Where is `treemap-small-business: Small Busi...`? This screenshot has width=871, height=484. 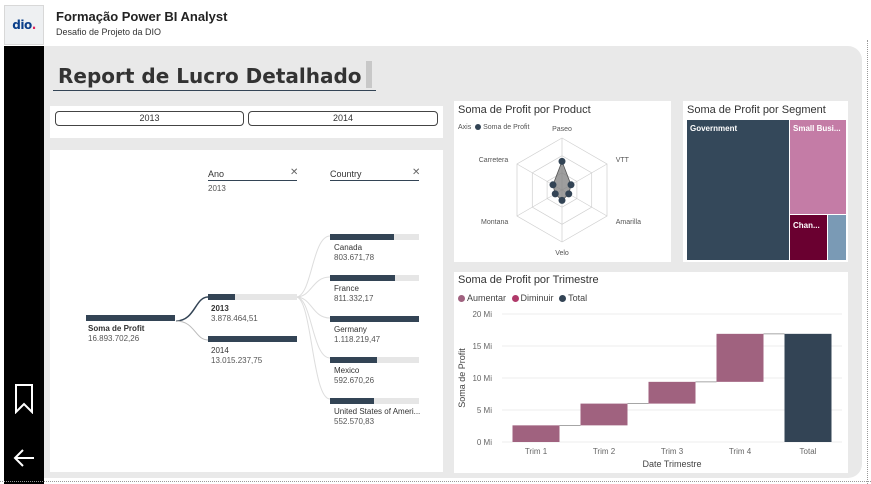 treemap-small-business: Small Busi... is located at coordinates (818, 167).